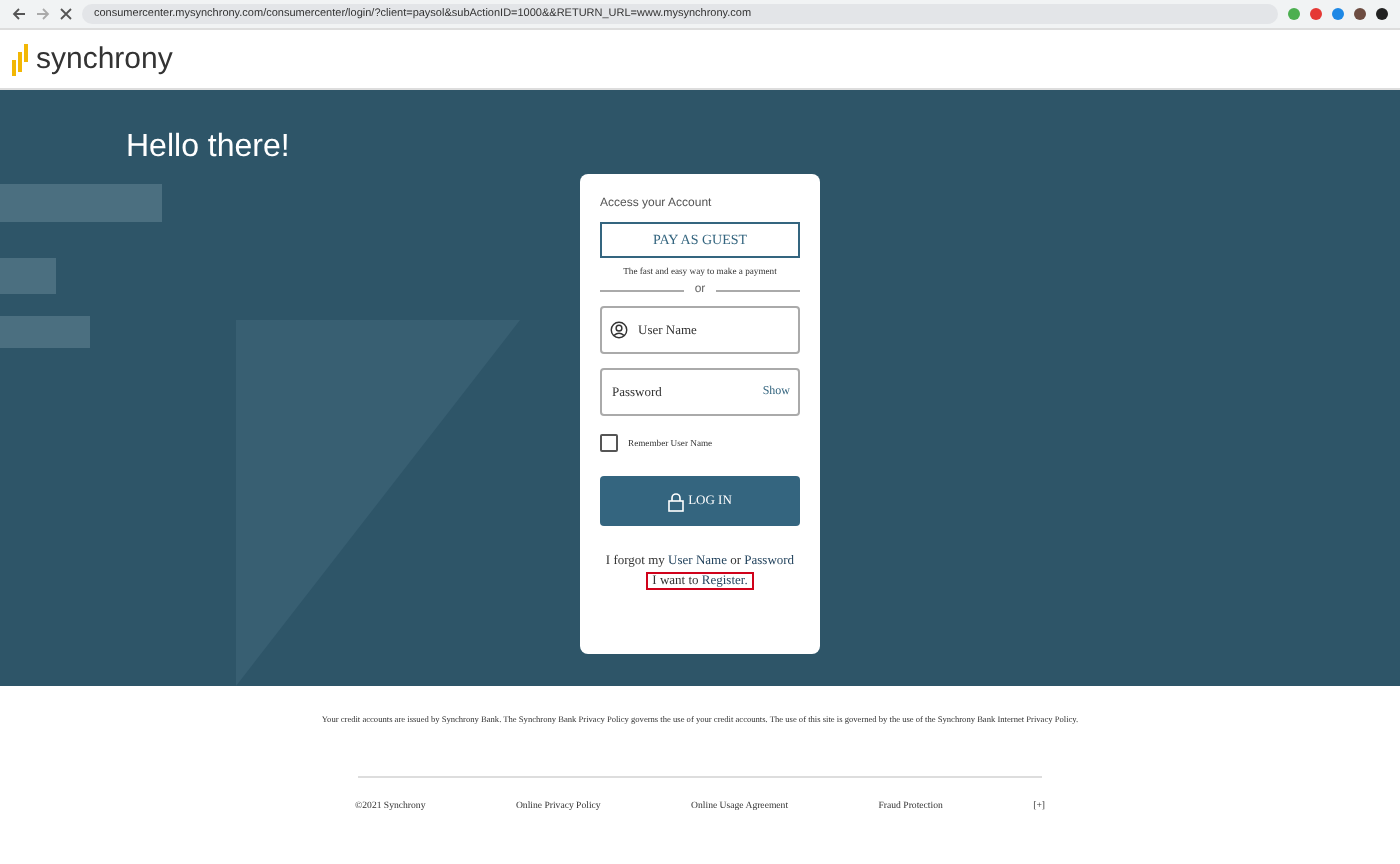  Describe the element at coordinates (619, 330) in the screenshot. I see `user-icon` at that location.